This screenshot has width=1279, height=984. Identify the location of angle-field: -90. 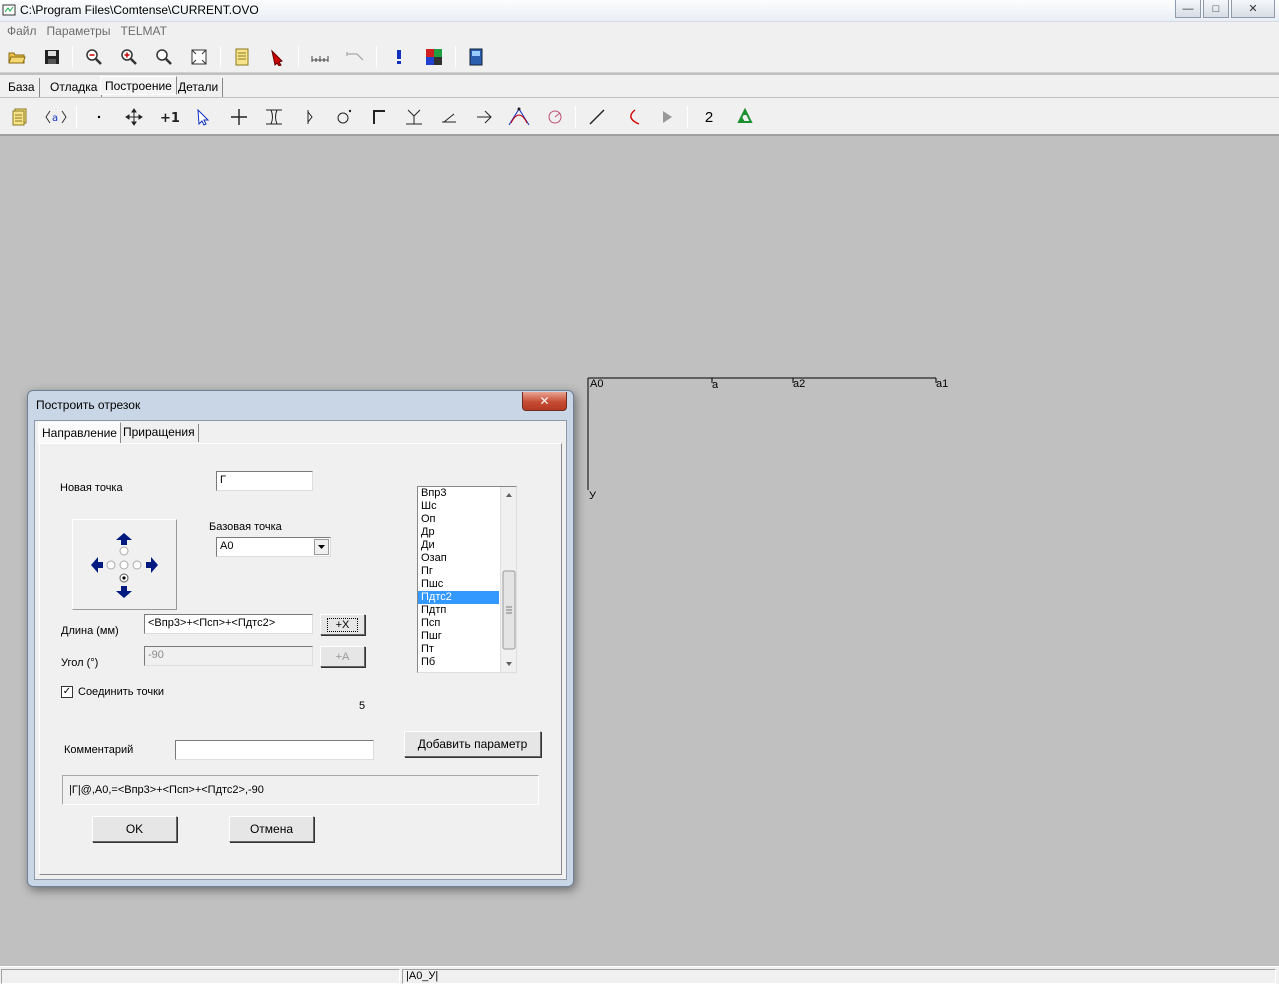
(228, 656).